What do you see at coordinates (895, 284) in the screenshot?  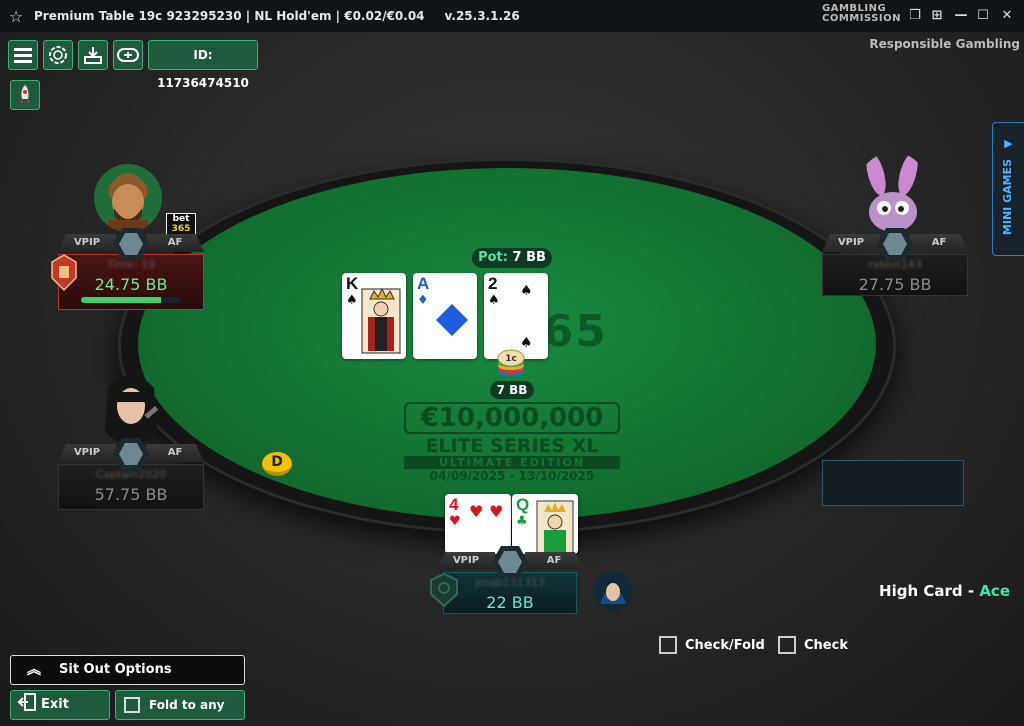 I see `player-stack: 27.75 BB` at bounding box center [895, 284].